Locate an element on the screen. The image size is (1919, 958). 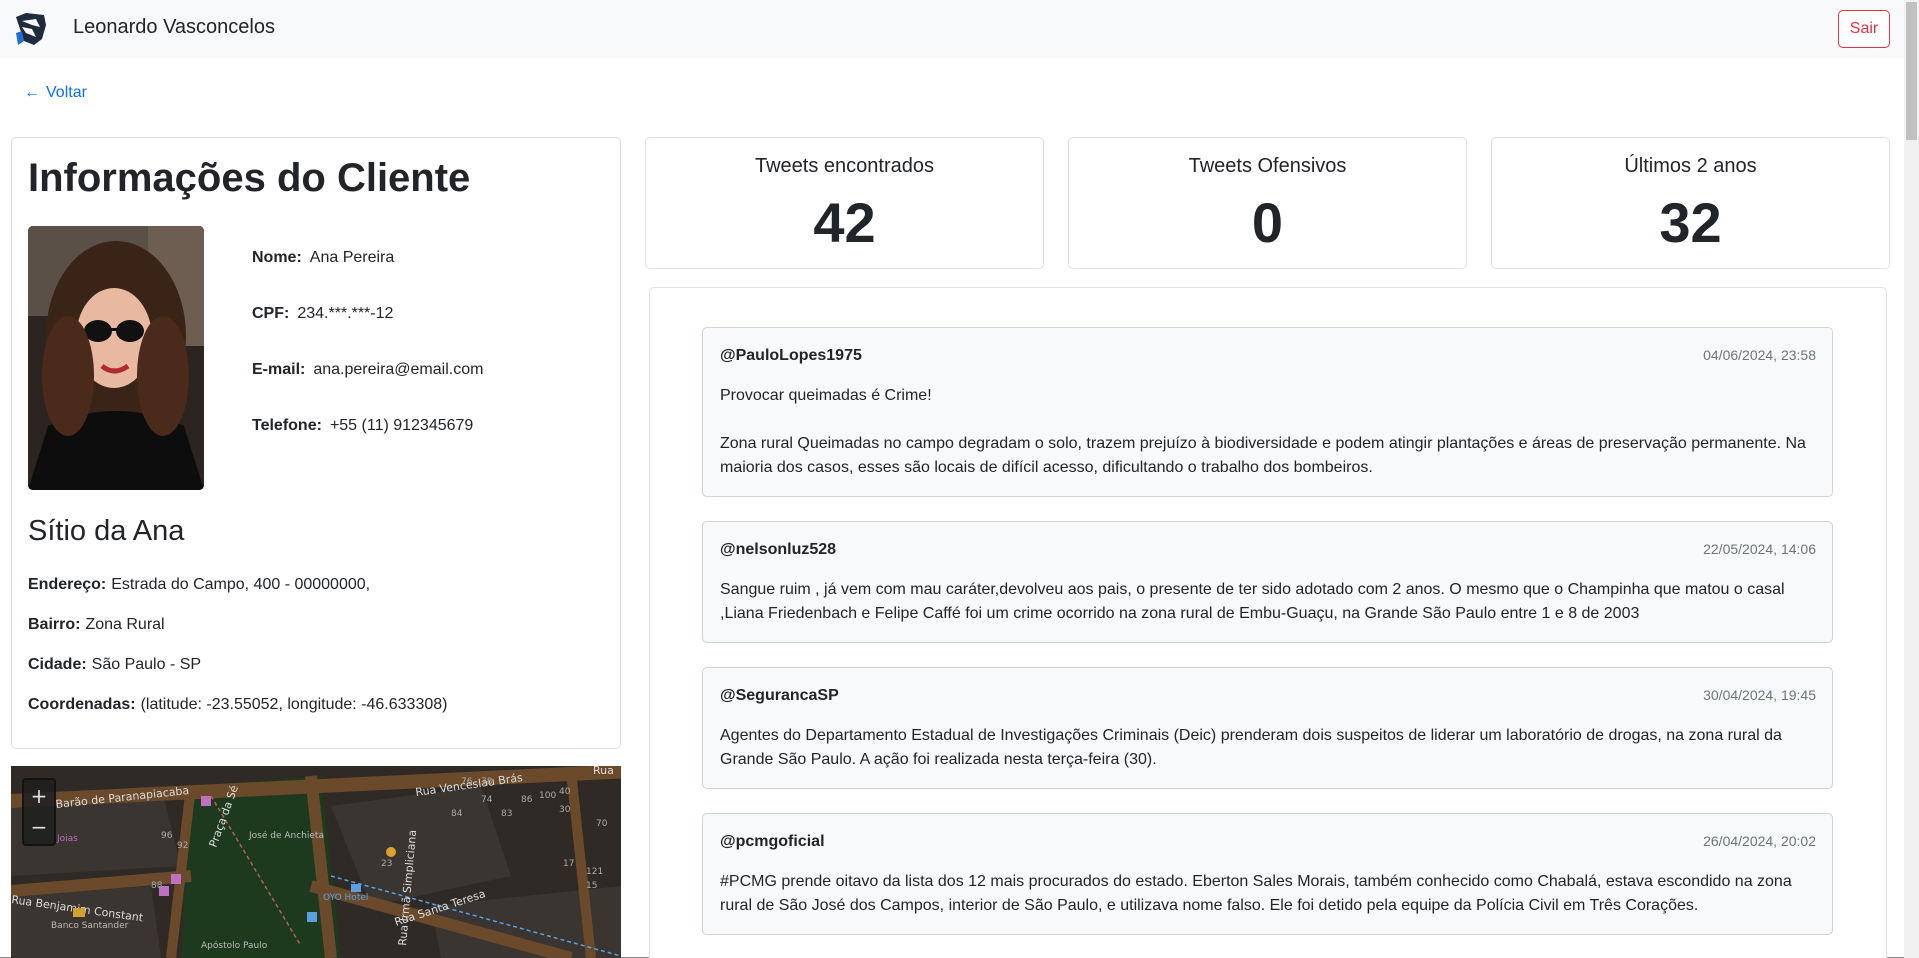
stat-card-last-2-years: Últimos 2 anos 32 is located at coordinates (1690, 203).